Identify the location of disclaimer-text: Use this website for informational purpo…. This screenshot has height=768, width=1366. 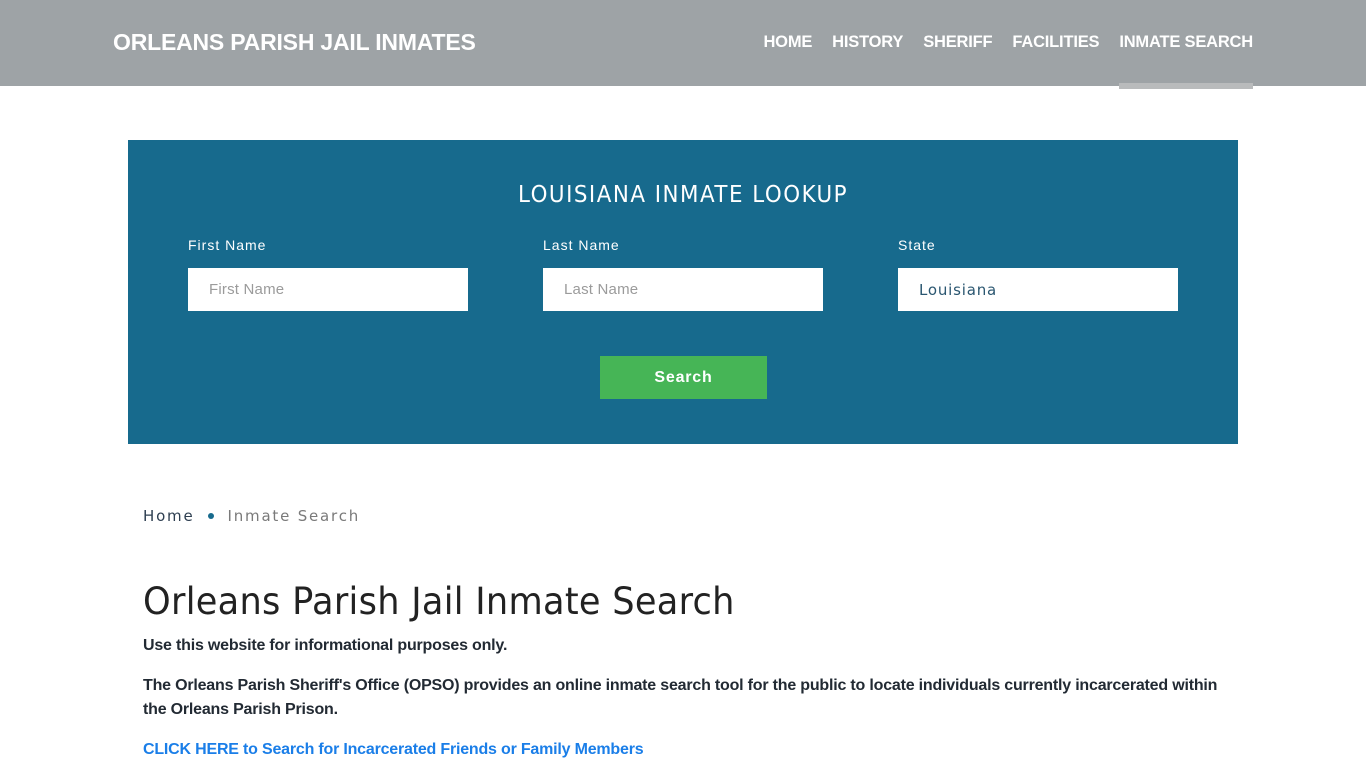
(325, 645).